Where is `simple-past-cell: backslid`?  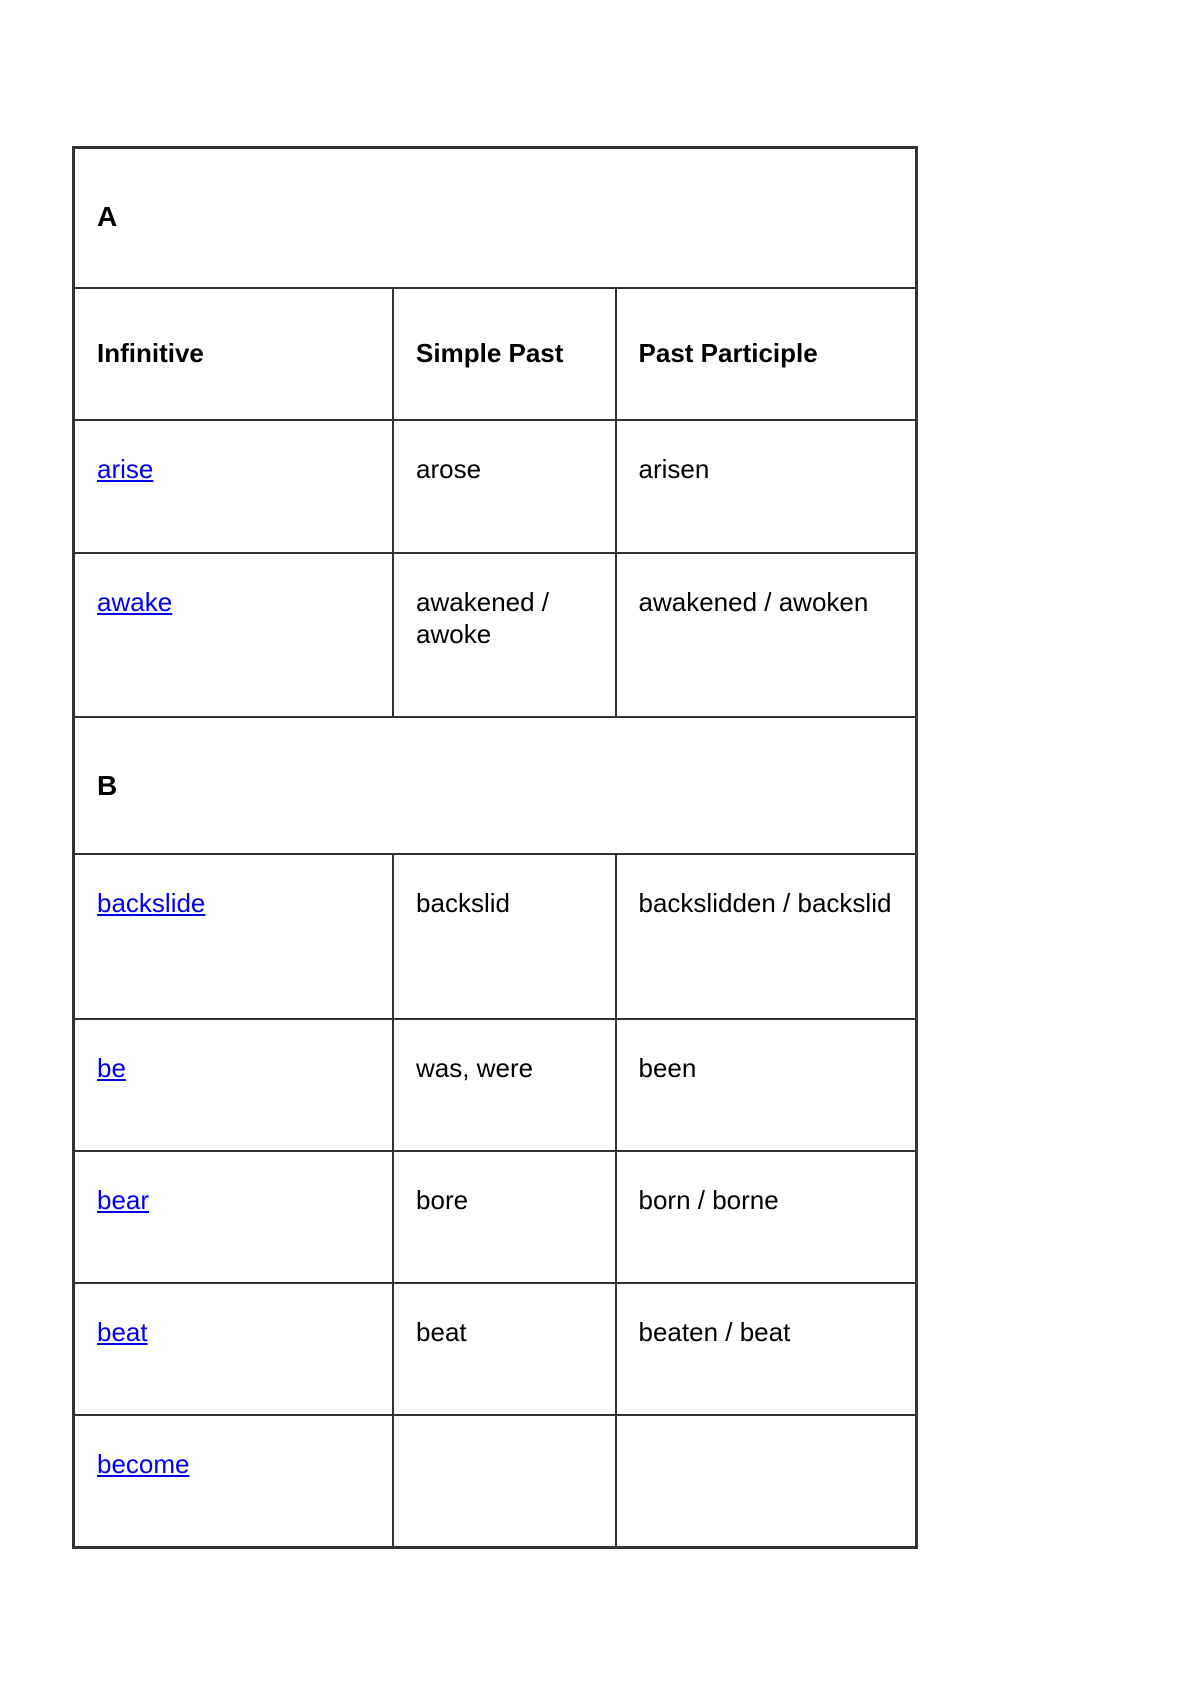
simple-past-cell: backslid is located at coordinates (504, 936).